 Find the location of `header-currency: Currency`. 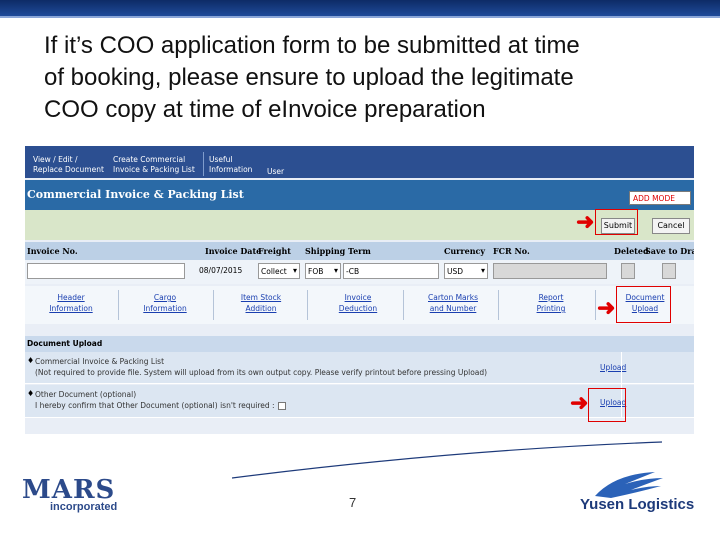

header-currency: Currency is located at coordinates (465, 251).